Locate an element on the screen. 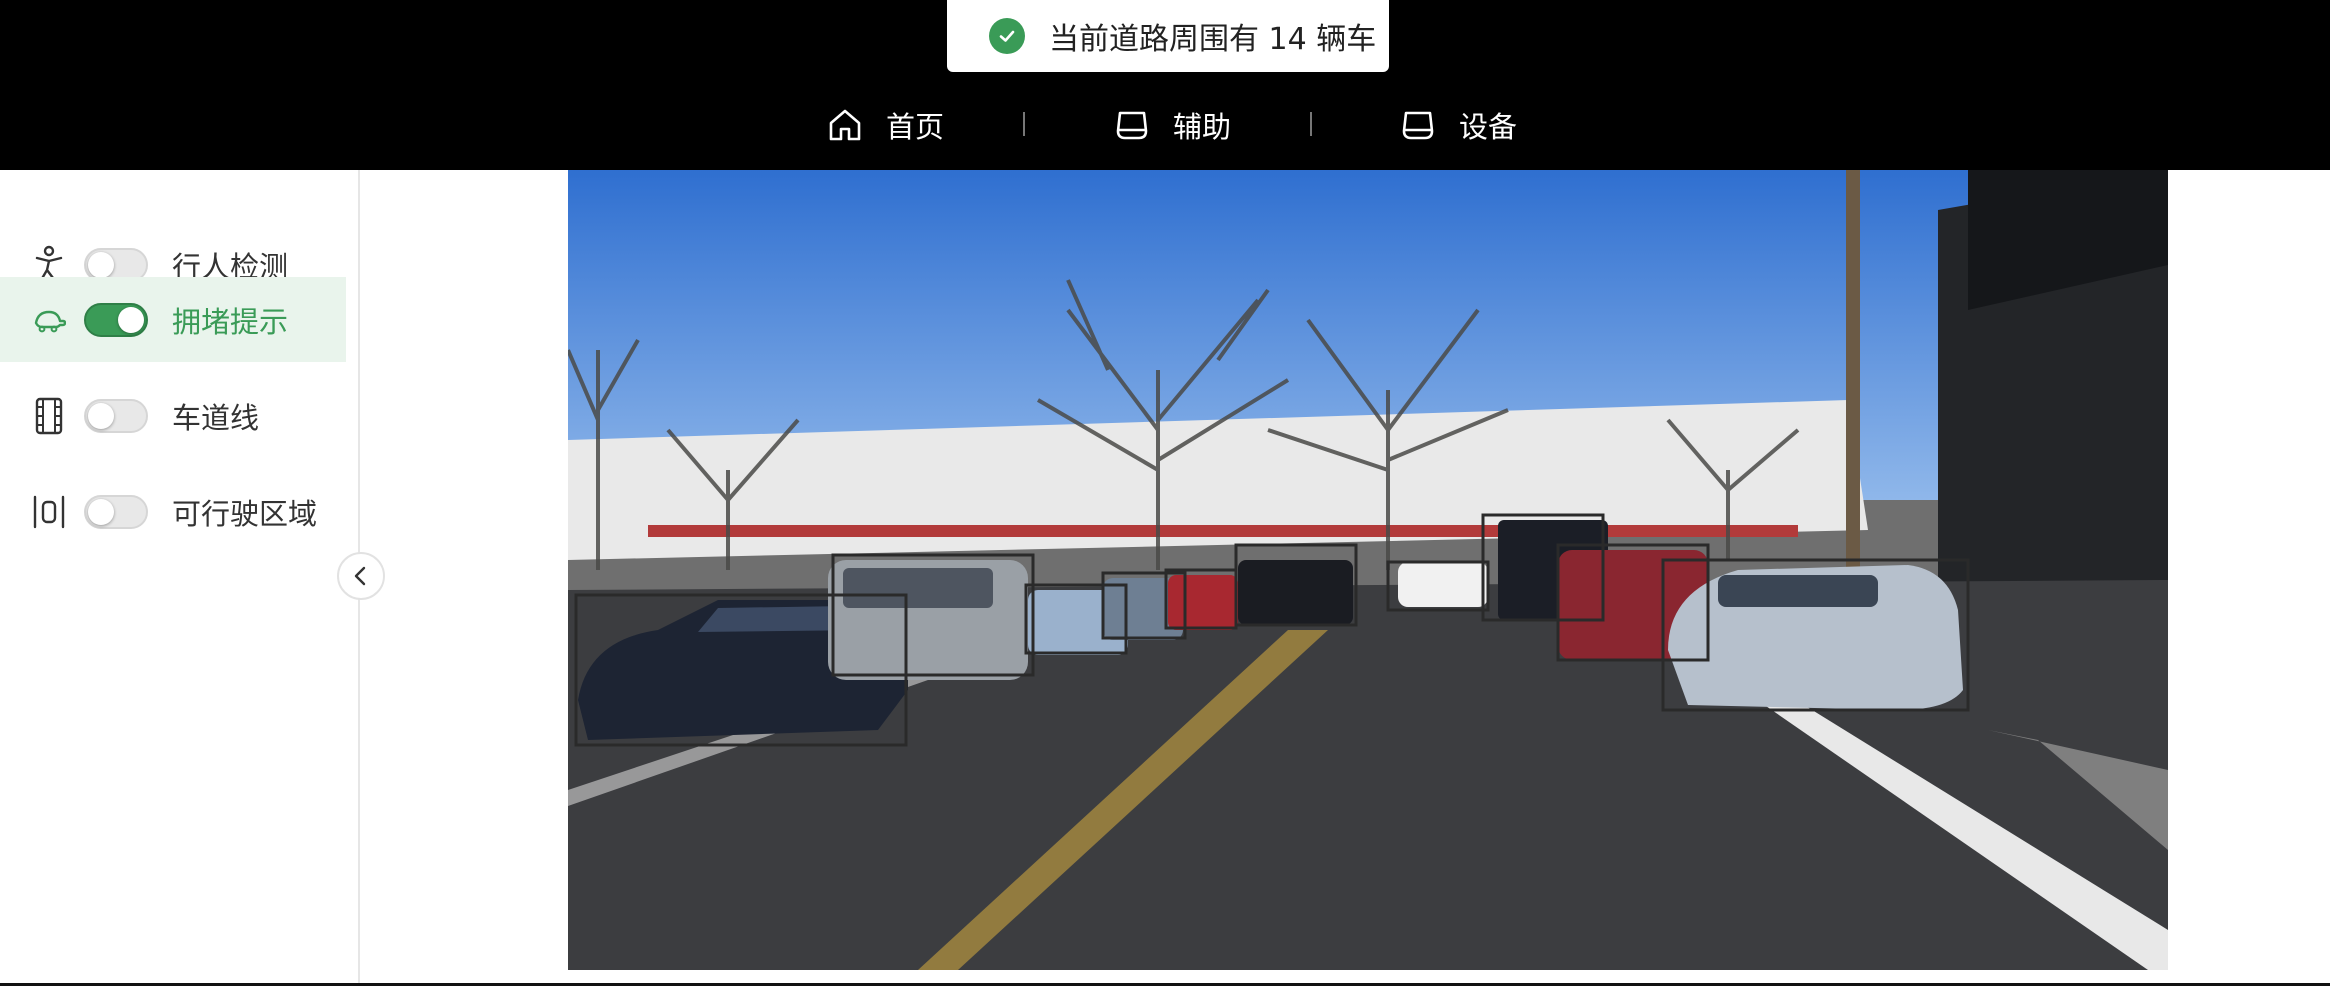  nav-assist-label: 辅助 is located at coordinates (1202, 127).